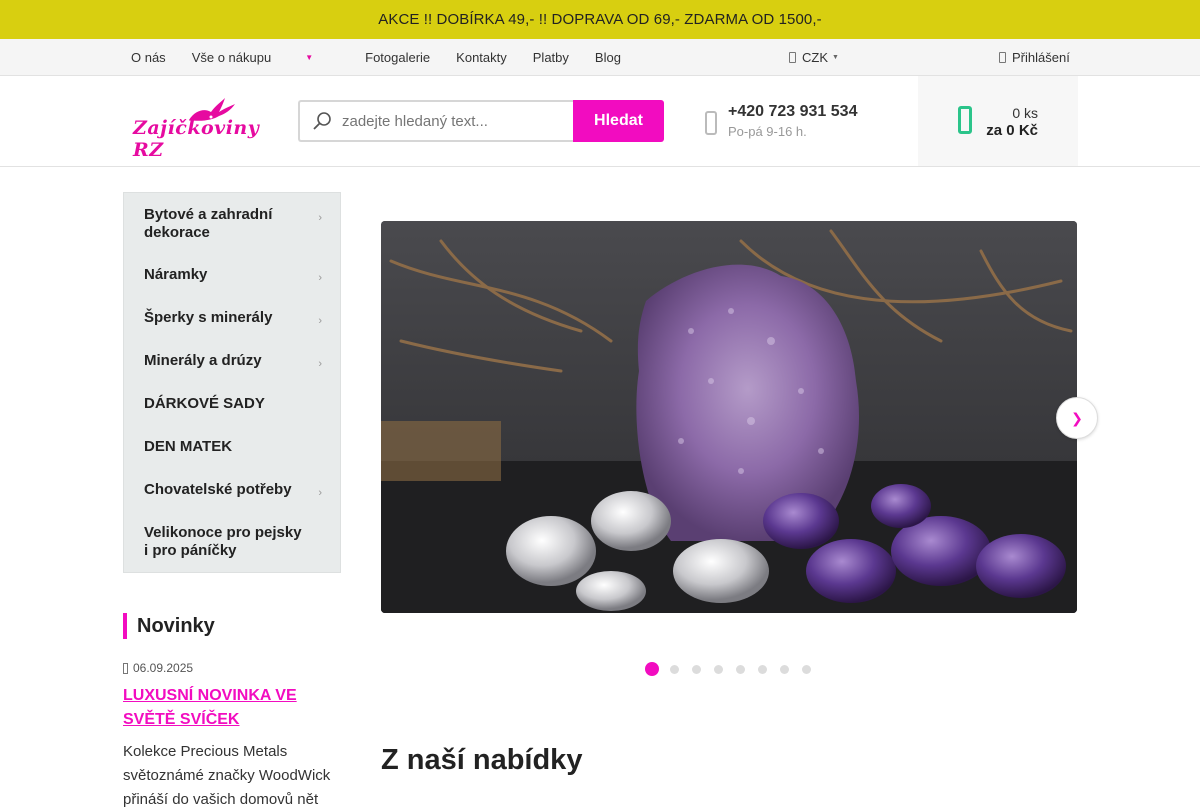  I want to click on contact-phone: +420 723 931 534 Po-pá 9-16 h., so click(781, 121).